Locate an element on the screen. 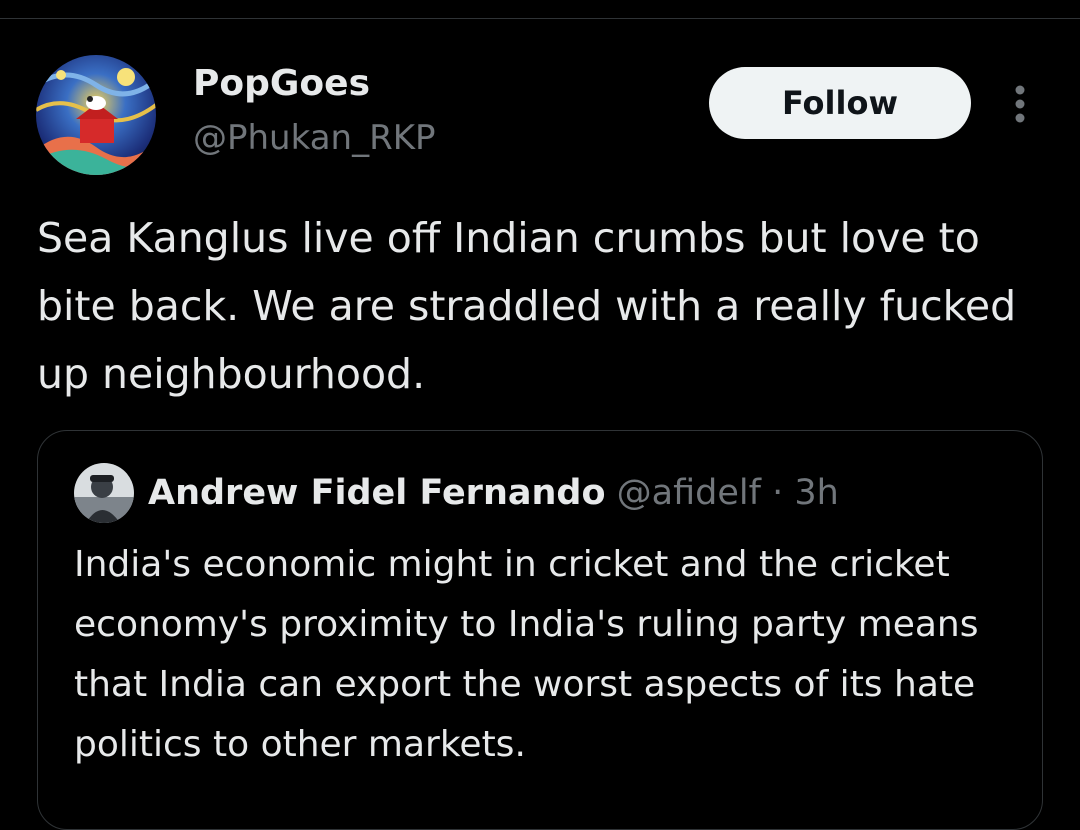 The image size is (1080, 830). more-options-button is located at coordinates (1020, 104).